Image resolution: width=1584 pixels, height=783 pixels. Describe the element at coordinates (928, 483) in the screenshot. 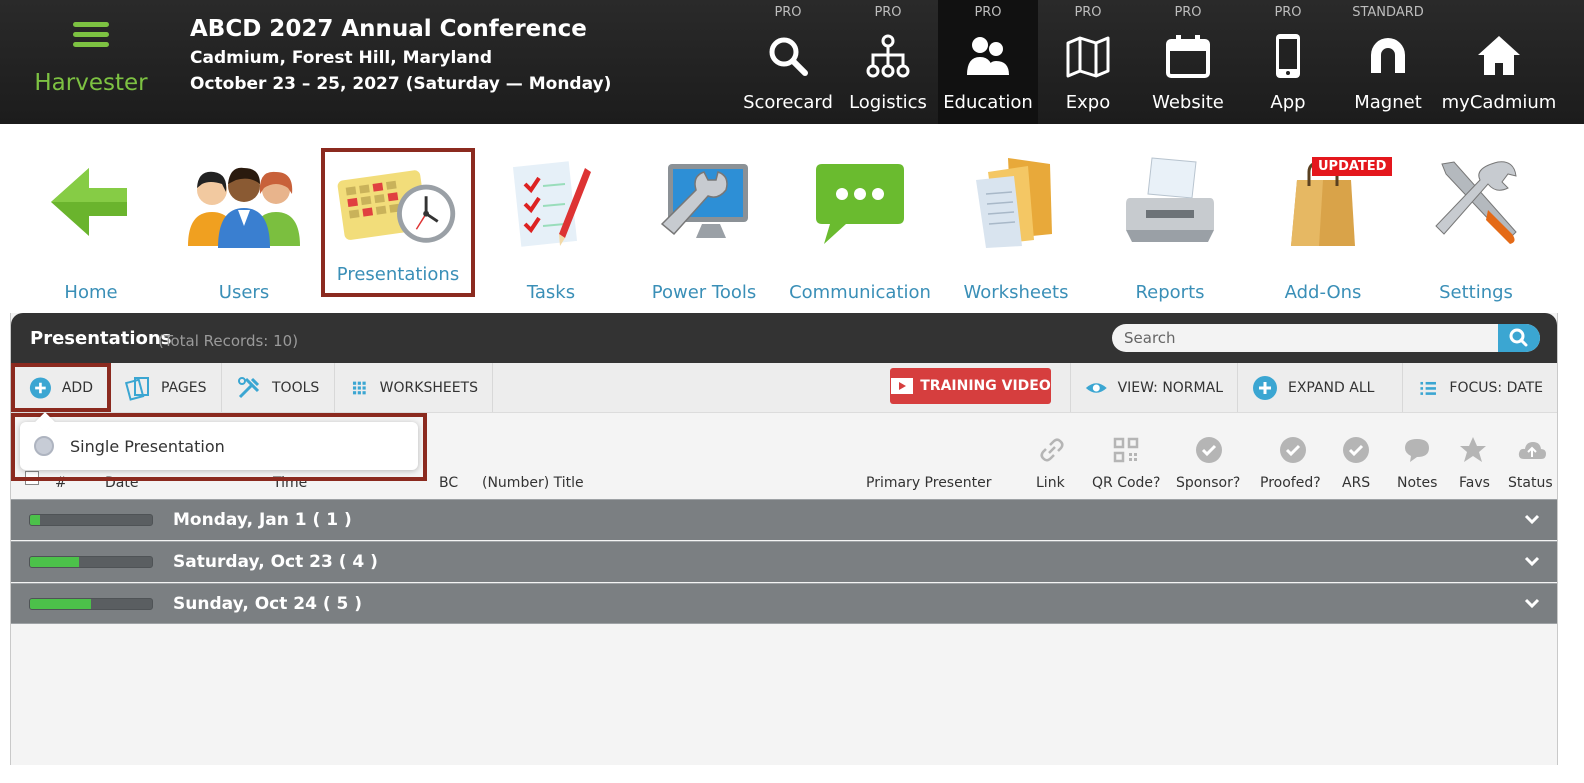

I see `col-primary-presenter: Primary Presenter` at that location.